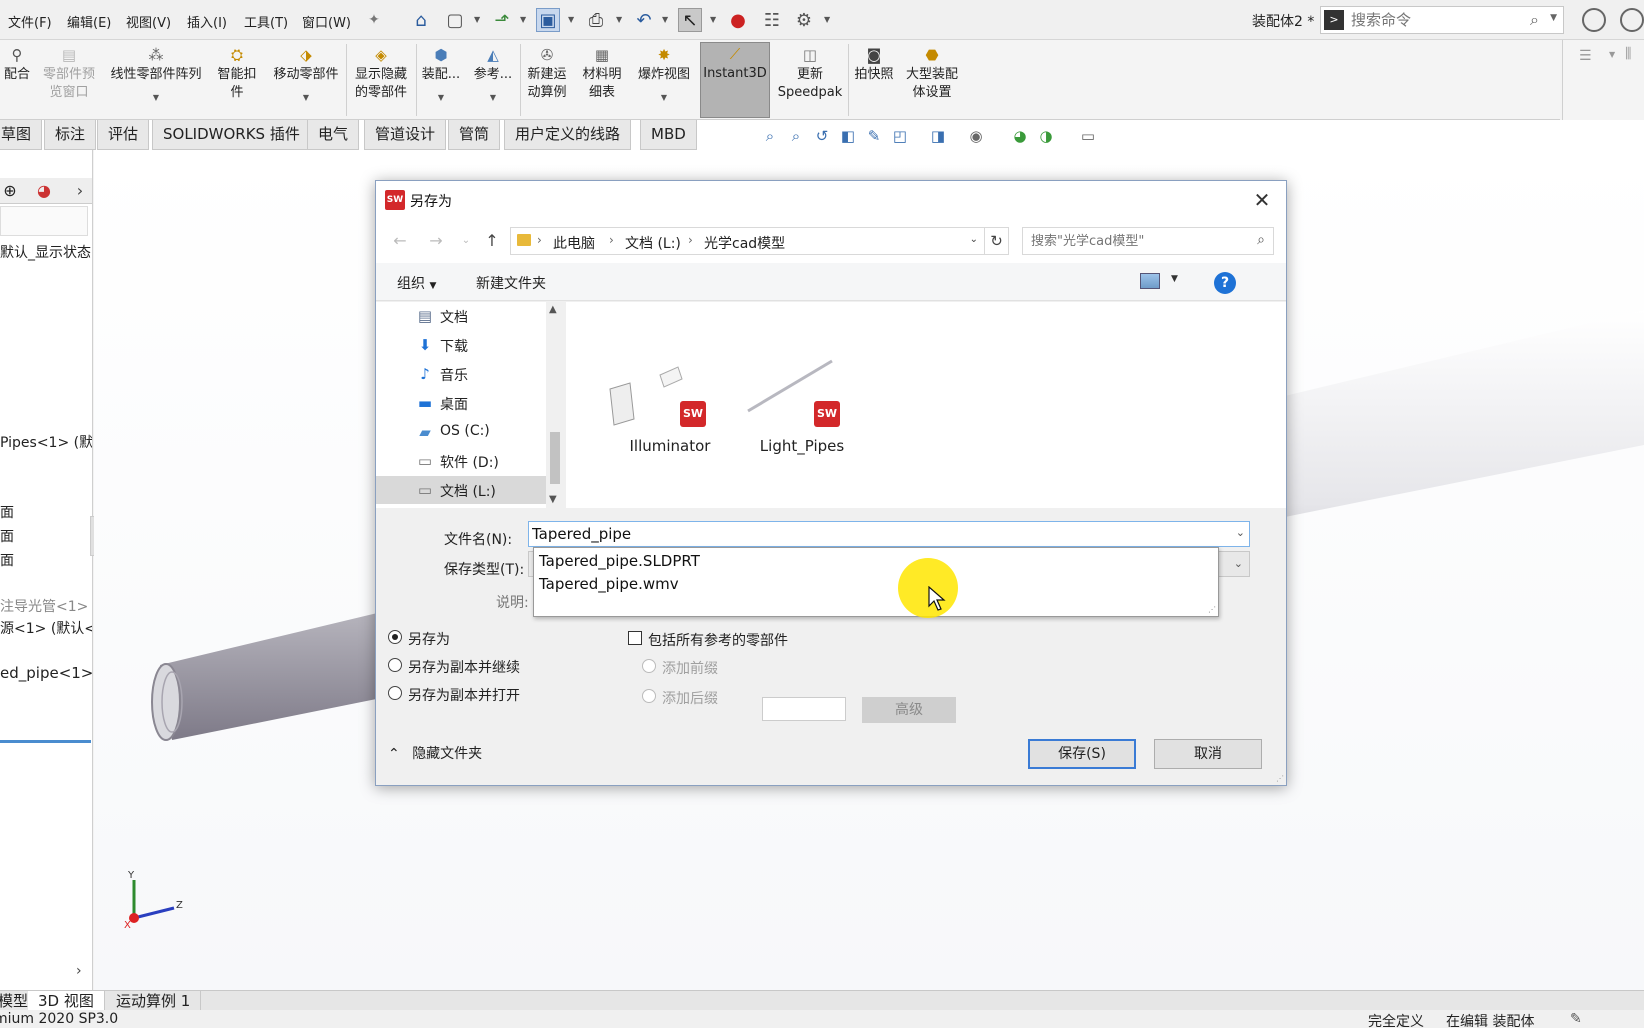  Describe the element at coordinates (874, 136) in the screenshot. I see `dynamic-annotation-icon: ✎` at that location.